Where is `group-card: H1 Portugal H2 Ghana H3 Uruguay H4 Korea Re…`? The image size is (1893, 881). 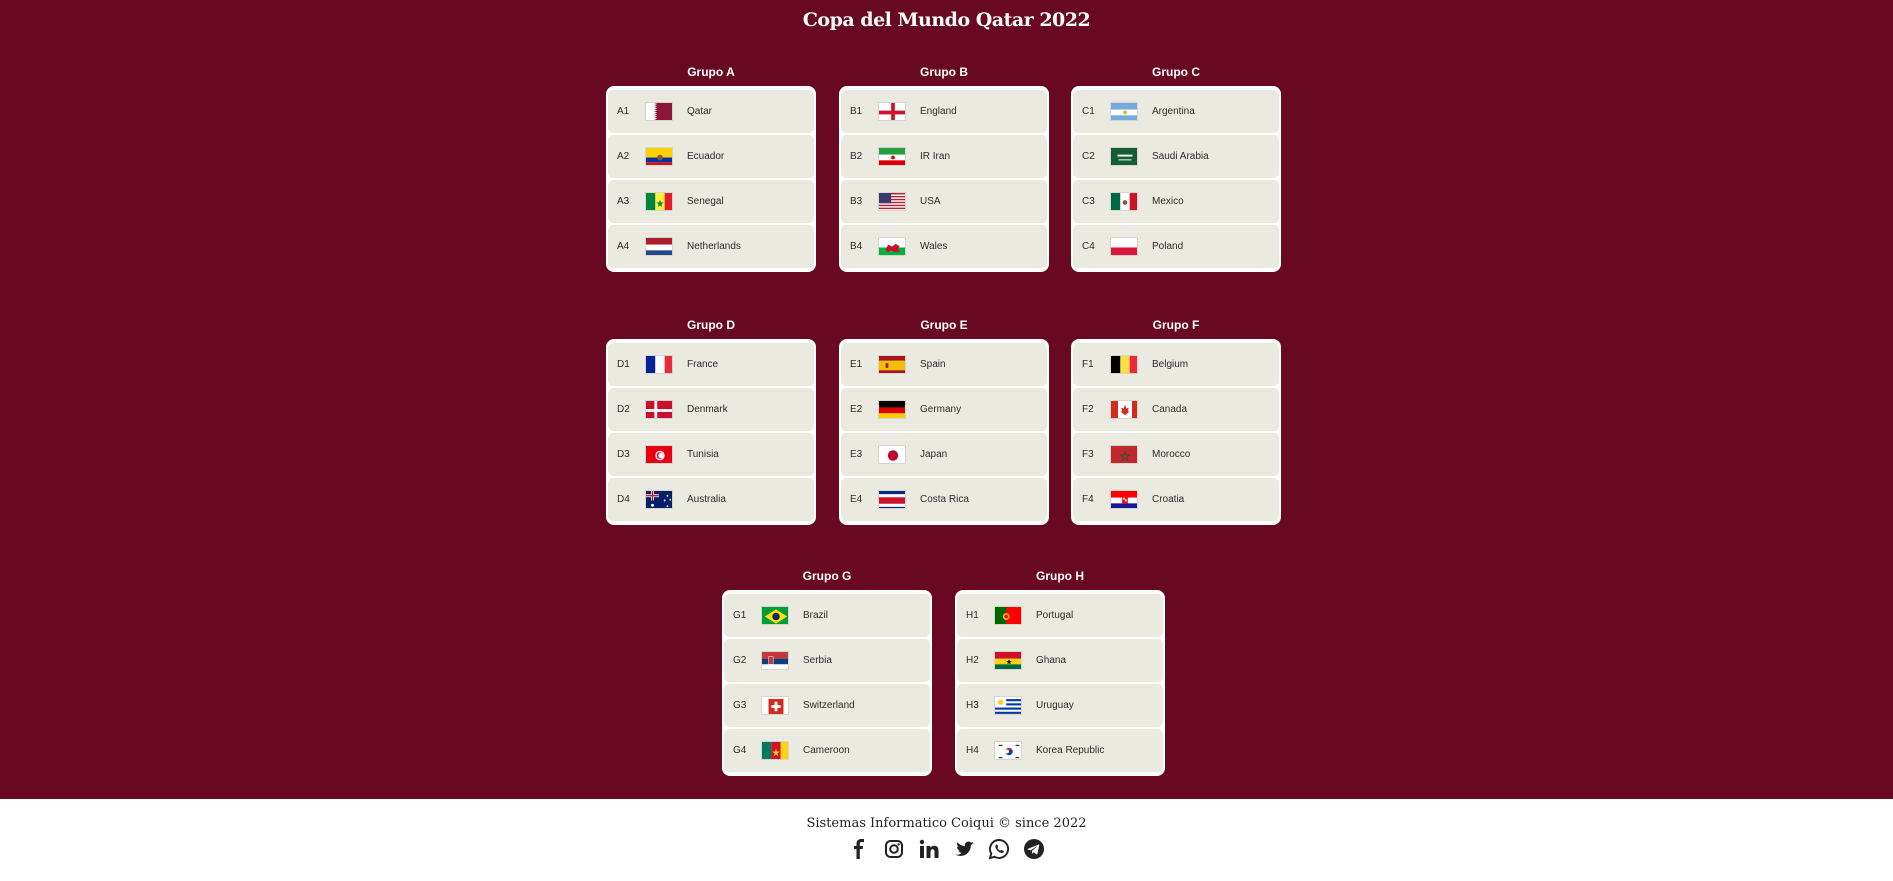 group-card: H1 Portugal H2 Ghana H3 Uruguay H4 Korea Re… is located at coordinates (1060, 683).